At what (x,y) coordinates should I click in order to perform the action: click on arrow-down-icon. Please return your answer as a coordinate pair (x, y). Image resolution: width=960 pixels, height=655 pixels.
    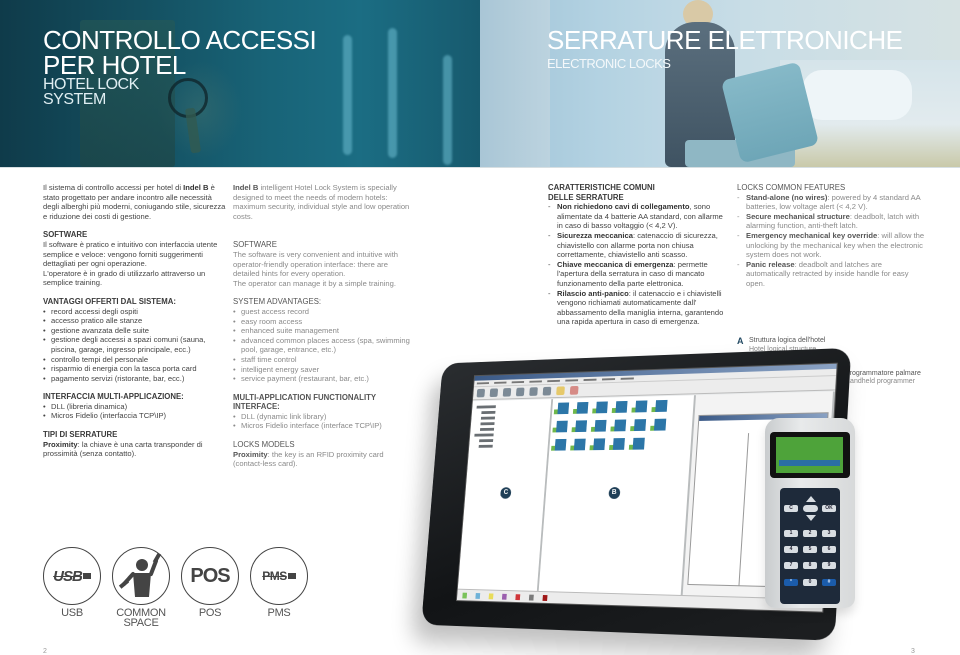
    Looking at the image, I should click on (811, 518).